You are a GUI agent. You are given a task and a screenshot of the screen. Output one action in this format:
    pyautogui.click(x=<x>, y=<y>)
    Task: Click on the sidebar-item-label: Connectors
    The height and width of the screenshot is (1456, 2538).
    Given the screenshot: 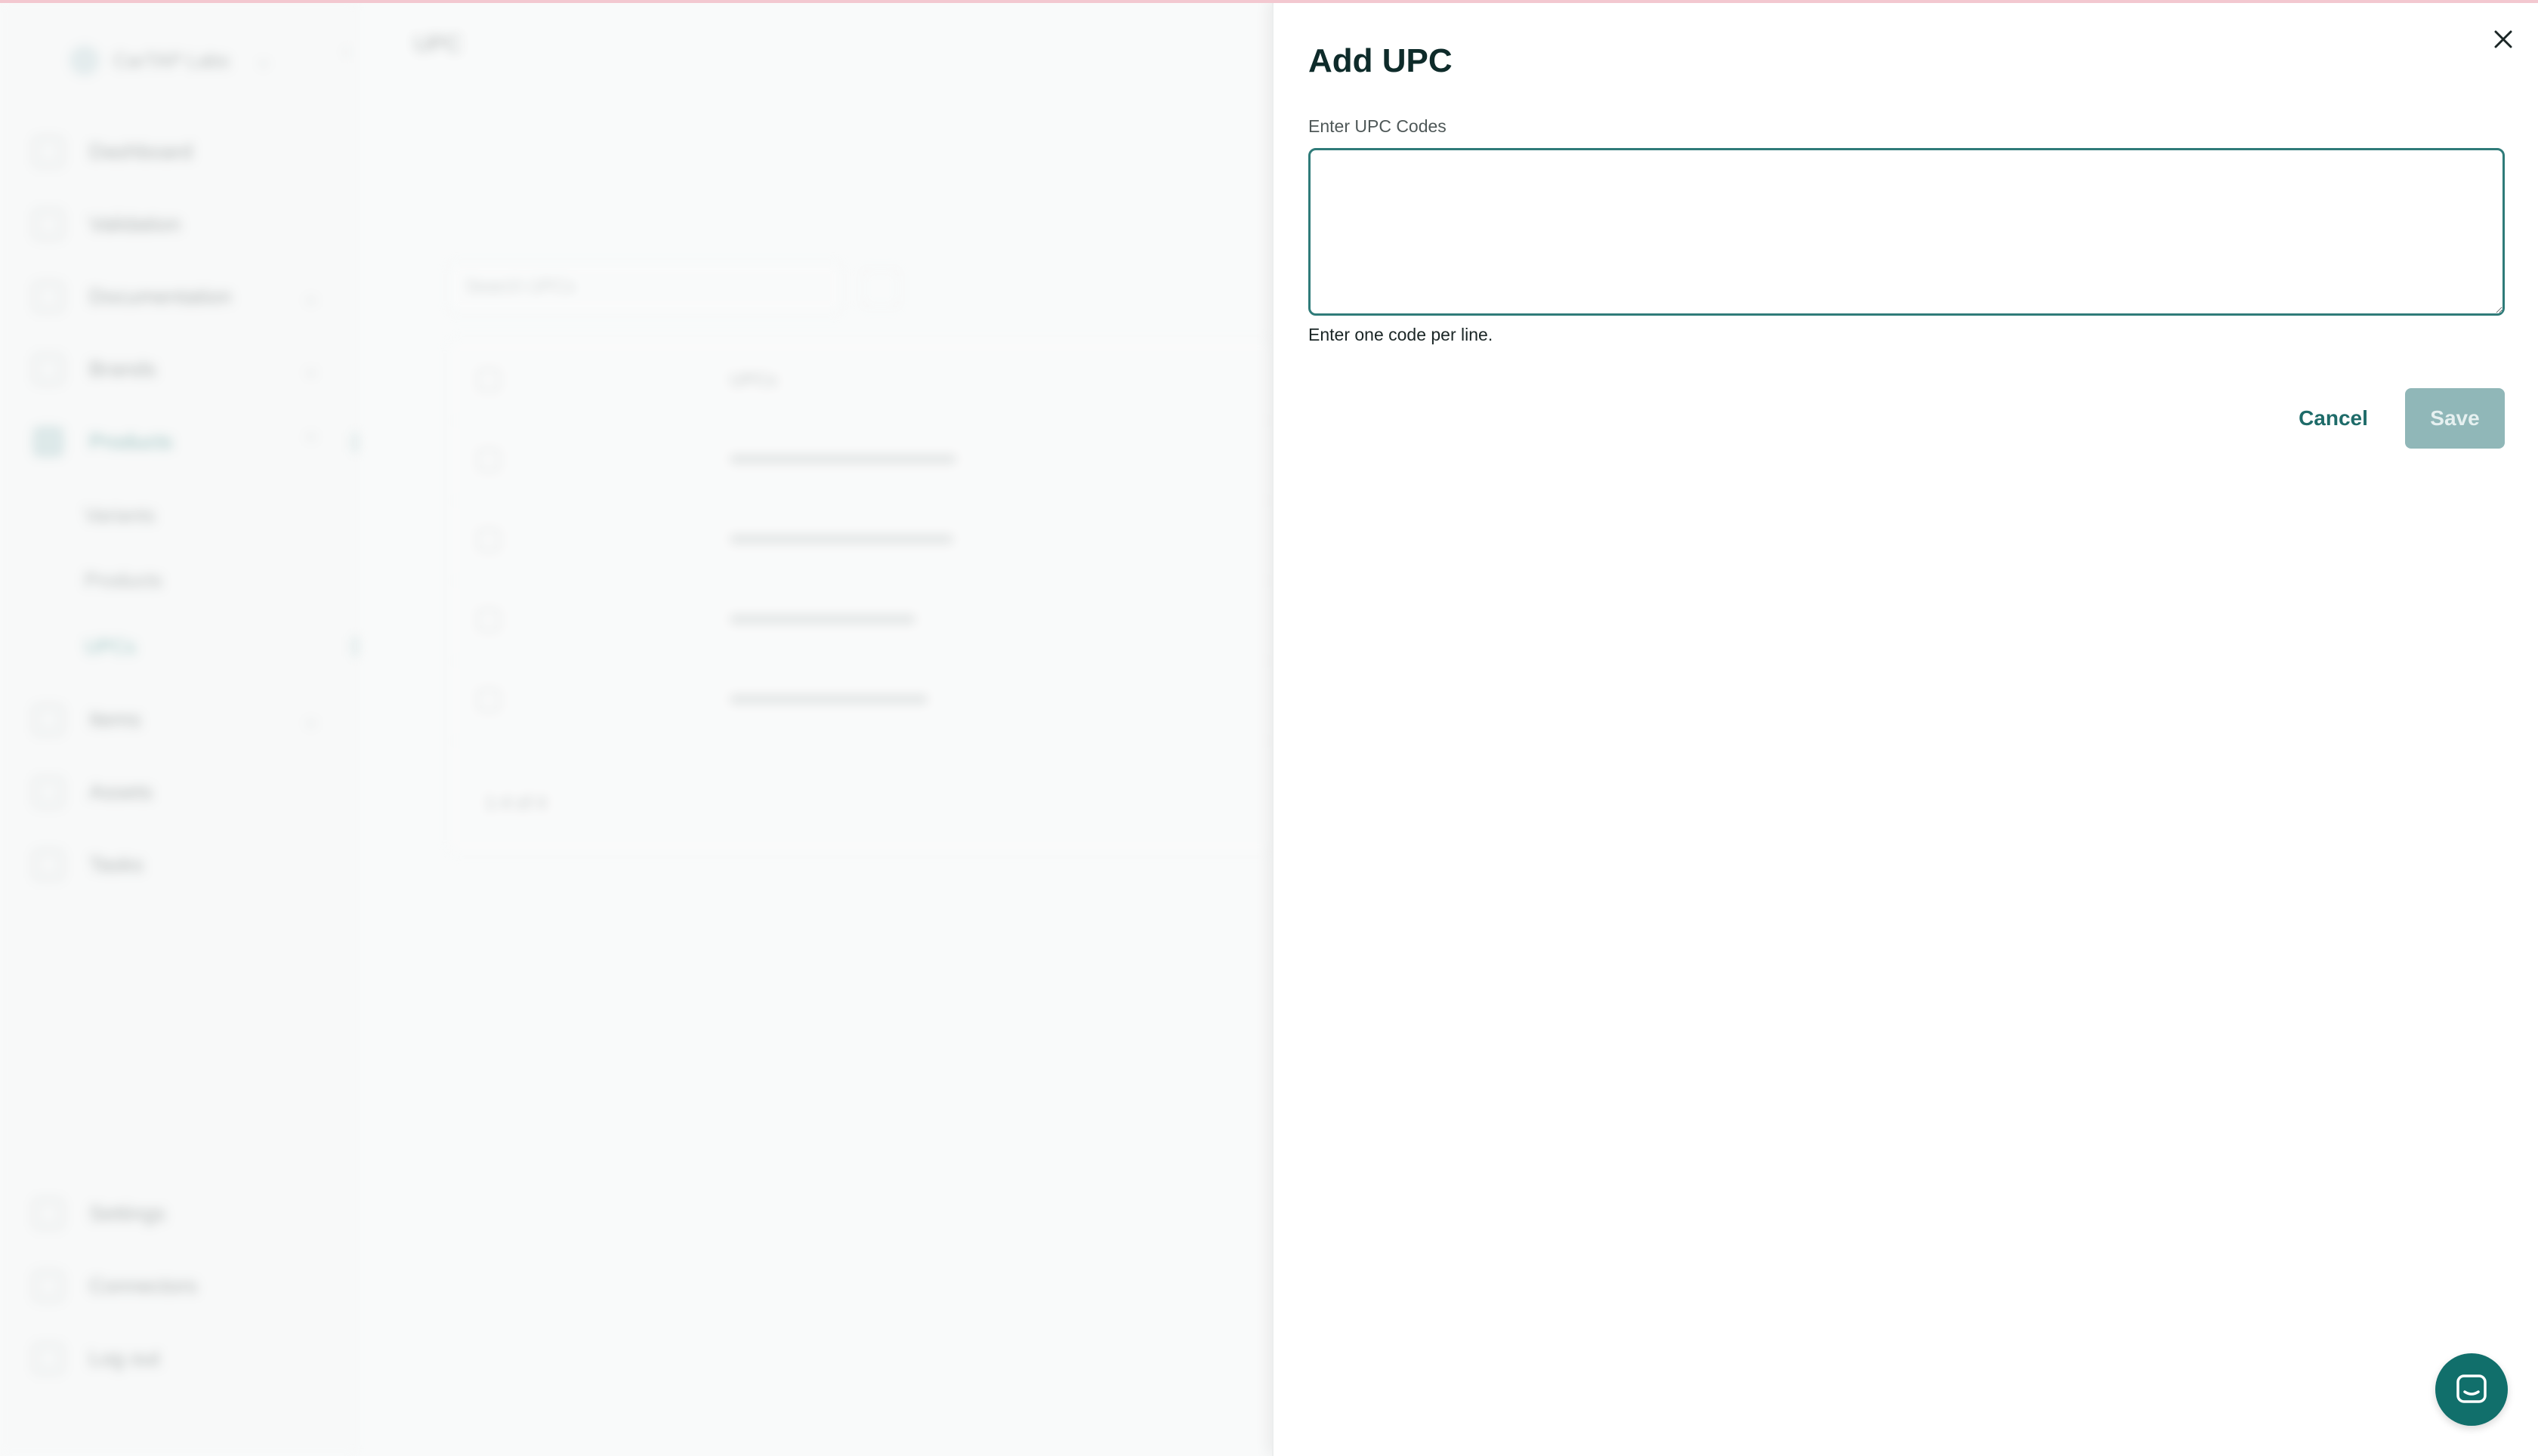 What is the action you would take?
    pyautogui.click(x=143, y=1285)
    